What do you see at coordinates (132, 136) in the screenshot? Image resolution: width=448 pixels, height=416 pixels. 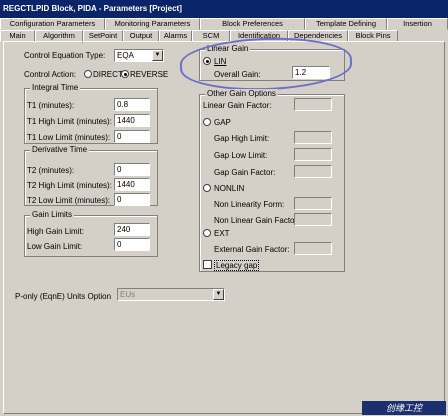 I see `t1-low-input: 0` at bounding box center [132, 136].